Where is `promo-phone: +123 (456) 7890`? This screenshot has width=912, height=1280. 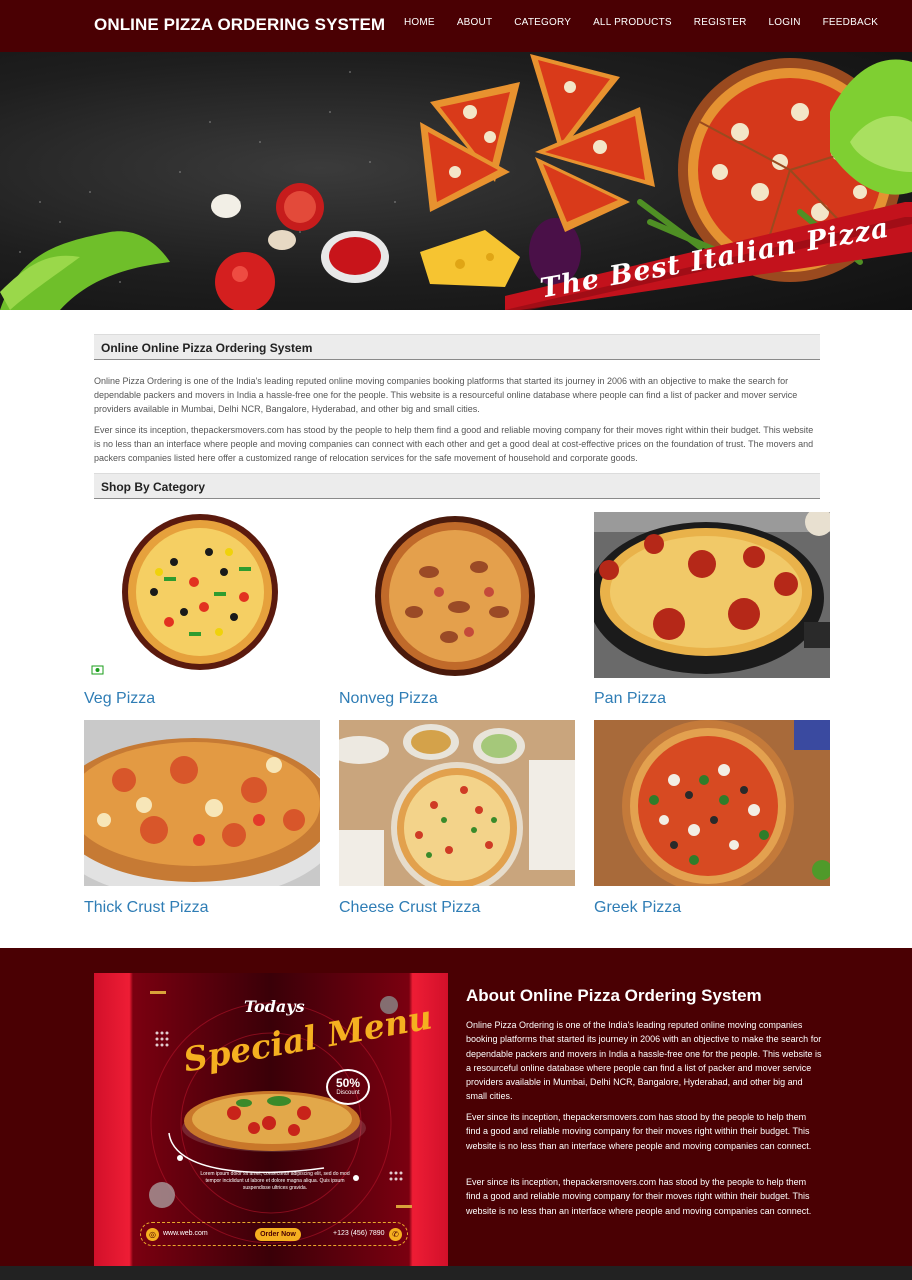 promo-phone: +123 (456) 7890 is located at coordinates (359, 1233).